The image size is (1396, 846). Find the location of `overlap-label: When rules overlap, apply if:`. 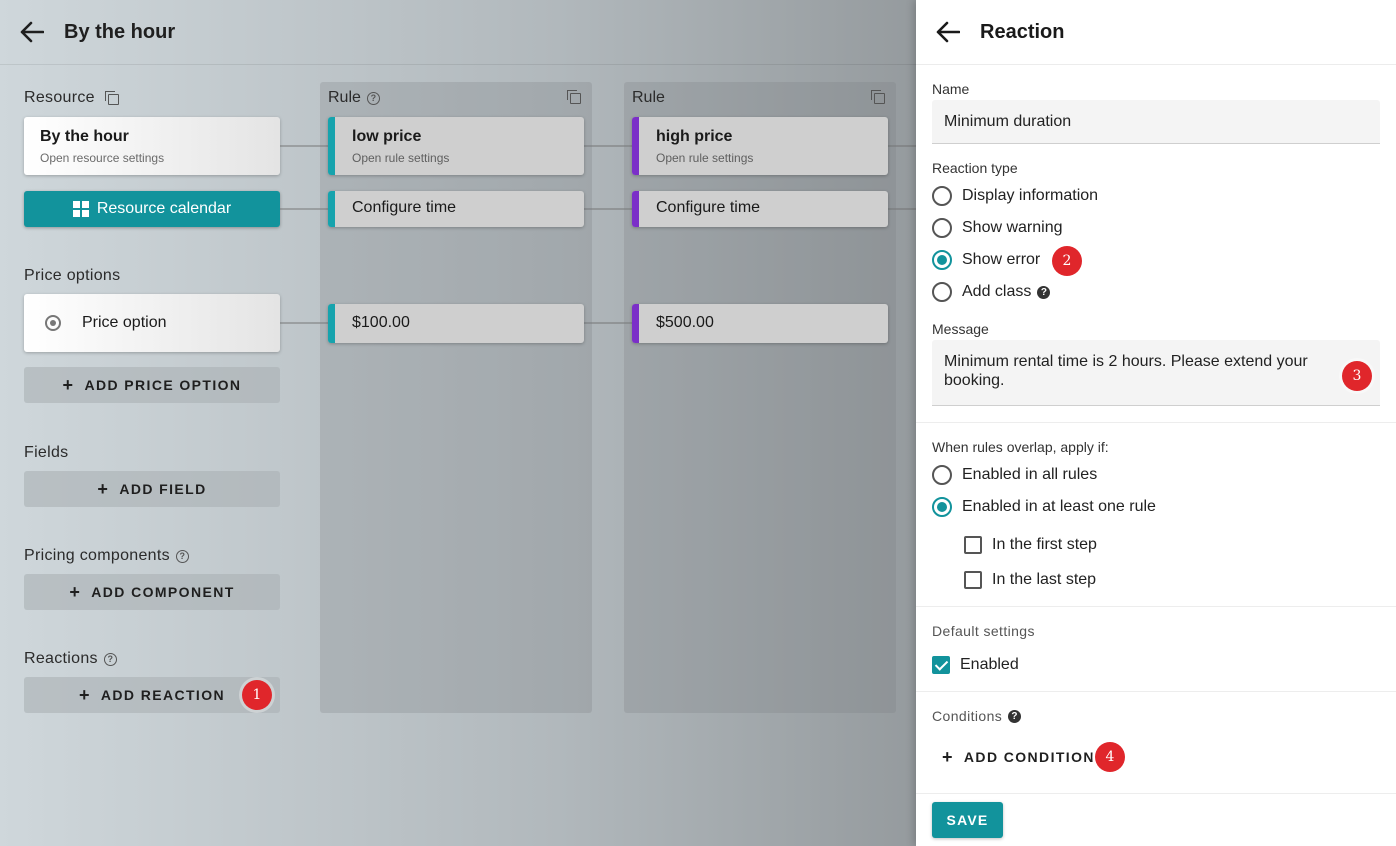

overlap-label: When rules overlap, apply if: is located at coordinates (1020, 447).